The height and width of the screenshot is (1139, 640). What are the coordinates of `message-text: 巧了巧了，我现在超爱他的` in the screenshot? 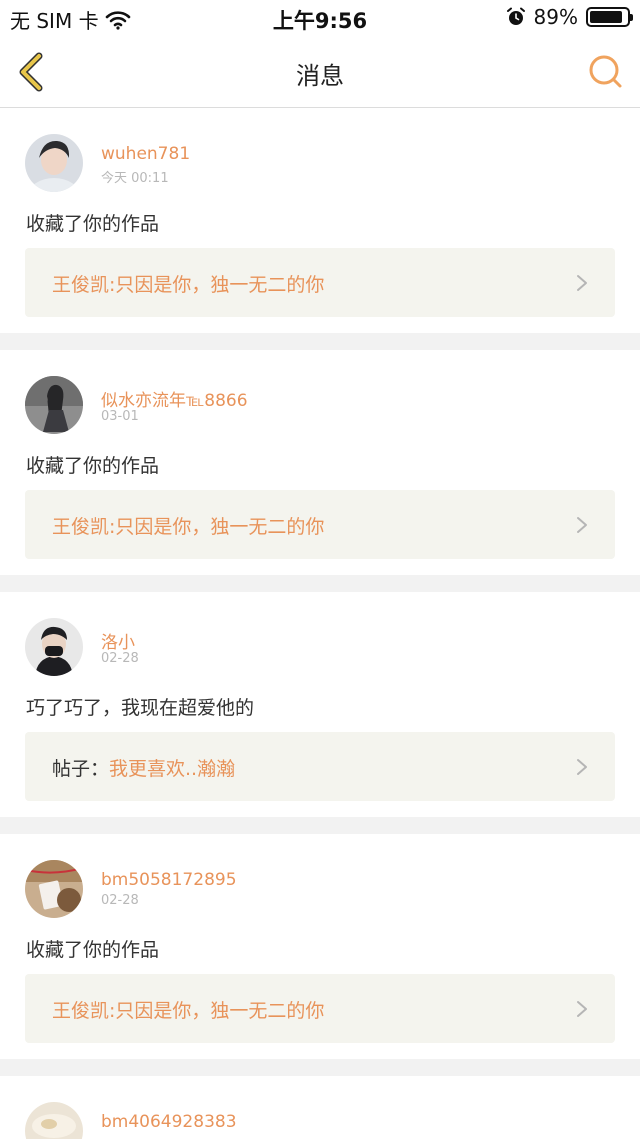 It's located at (140, 708).